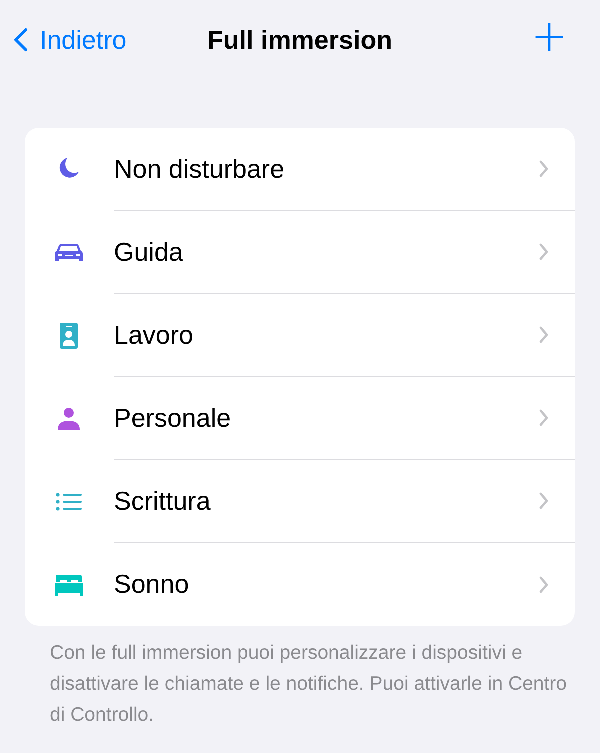  Describe the element at coordinates (149, 252) in the screenshot. I see `focus-mode-label: Guida` at that location.